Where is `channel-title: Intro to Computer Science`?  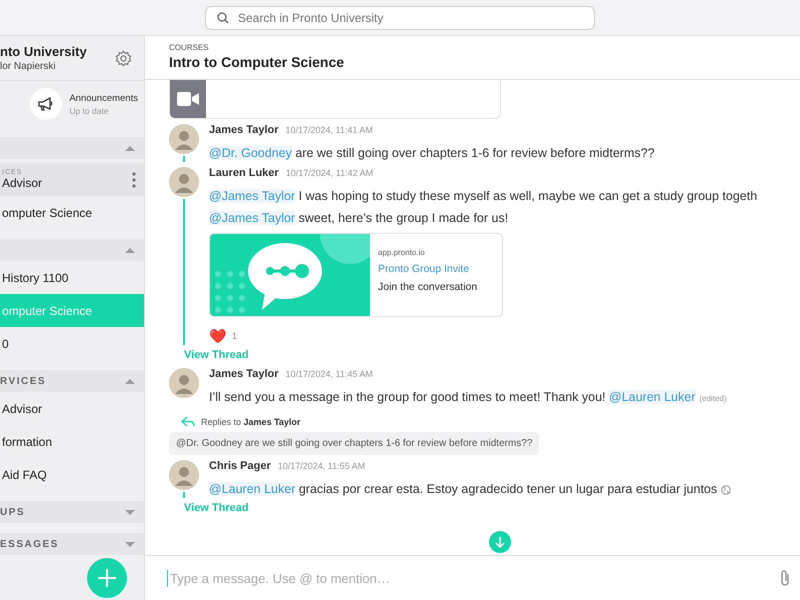
channel-title: Intro to Computer Science is located at coordinates (257, 62).